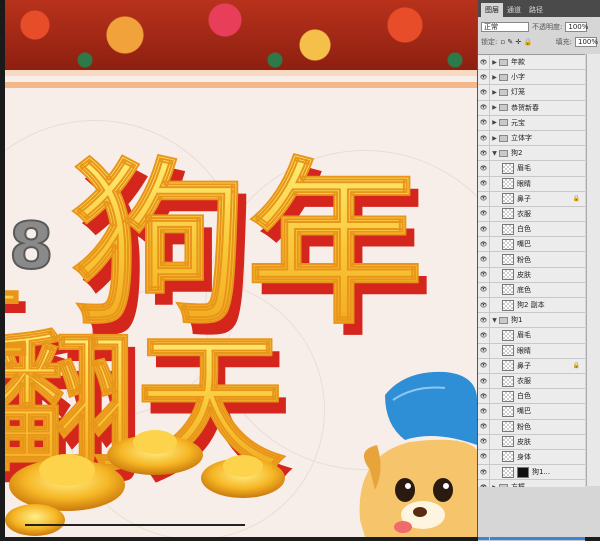  What do you see at coordinates (524, 350) in the screenshot?
I see `layer-name: 眼睛` at bounding box center [524, 350].